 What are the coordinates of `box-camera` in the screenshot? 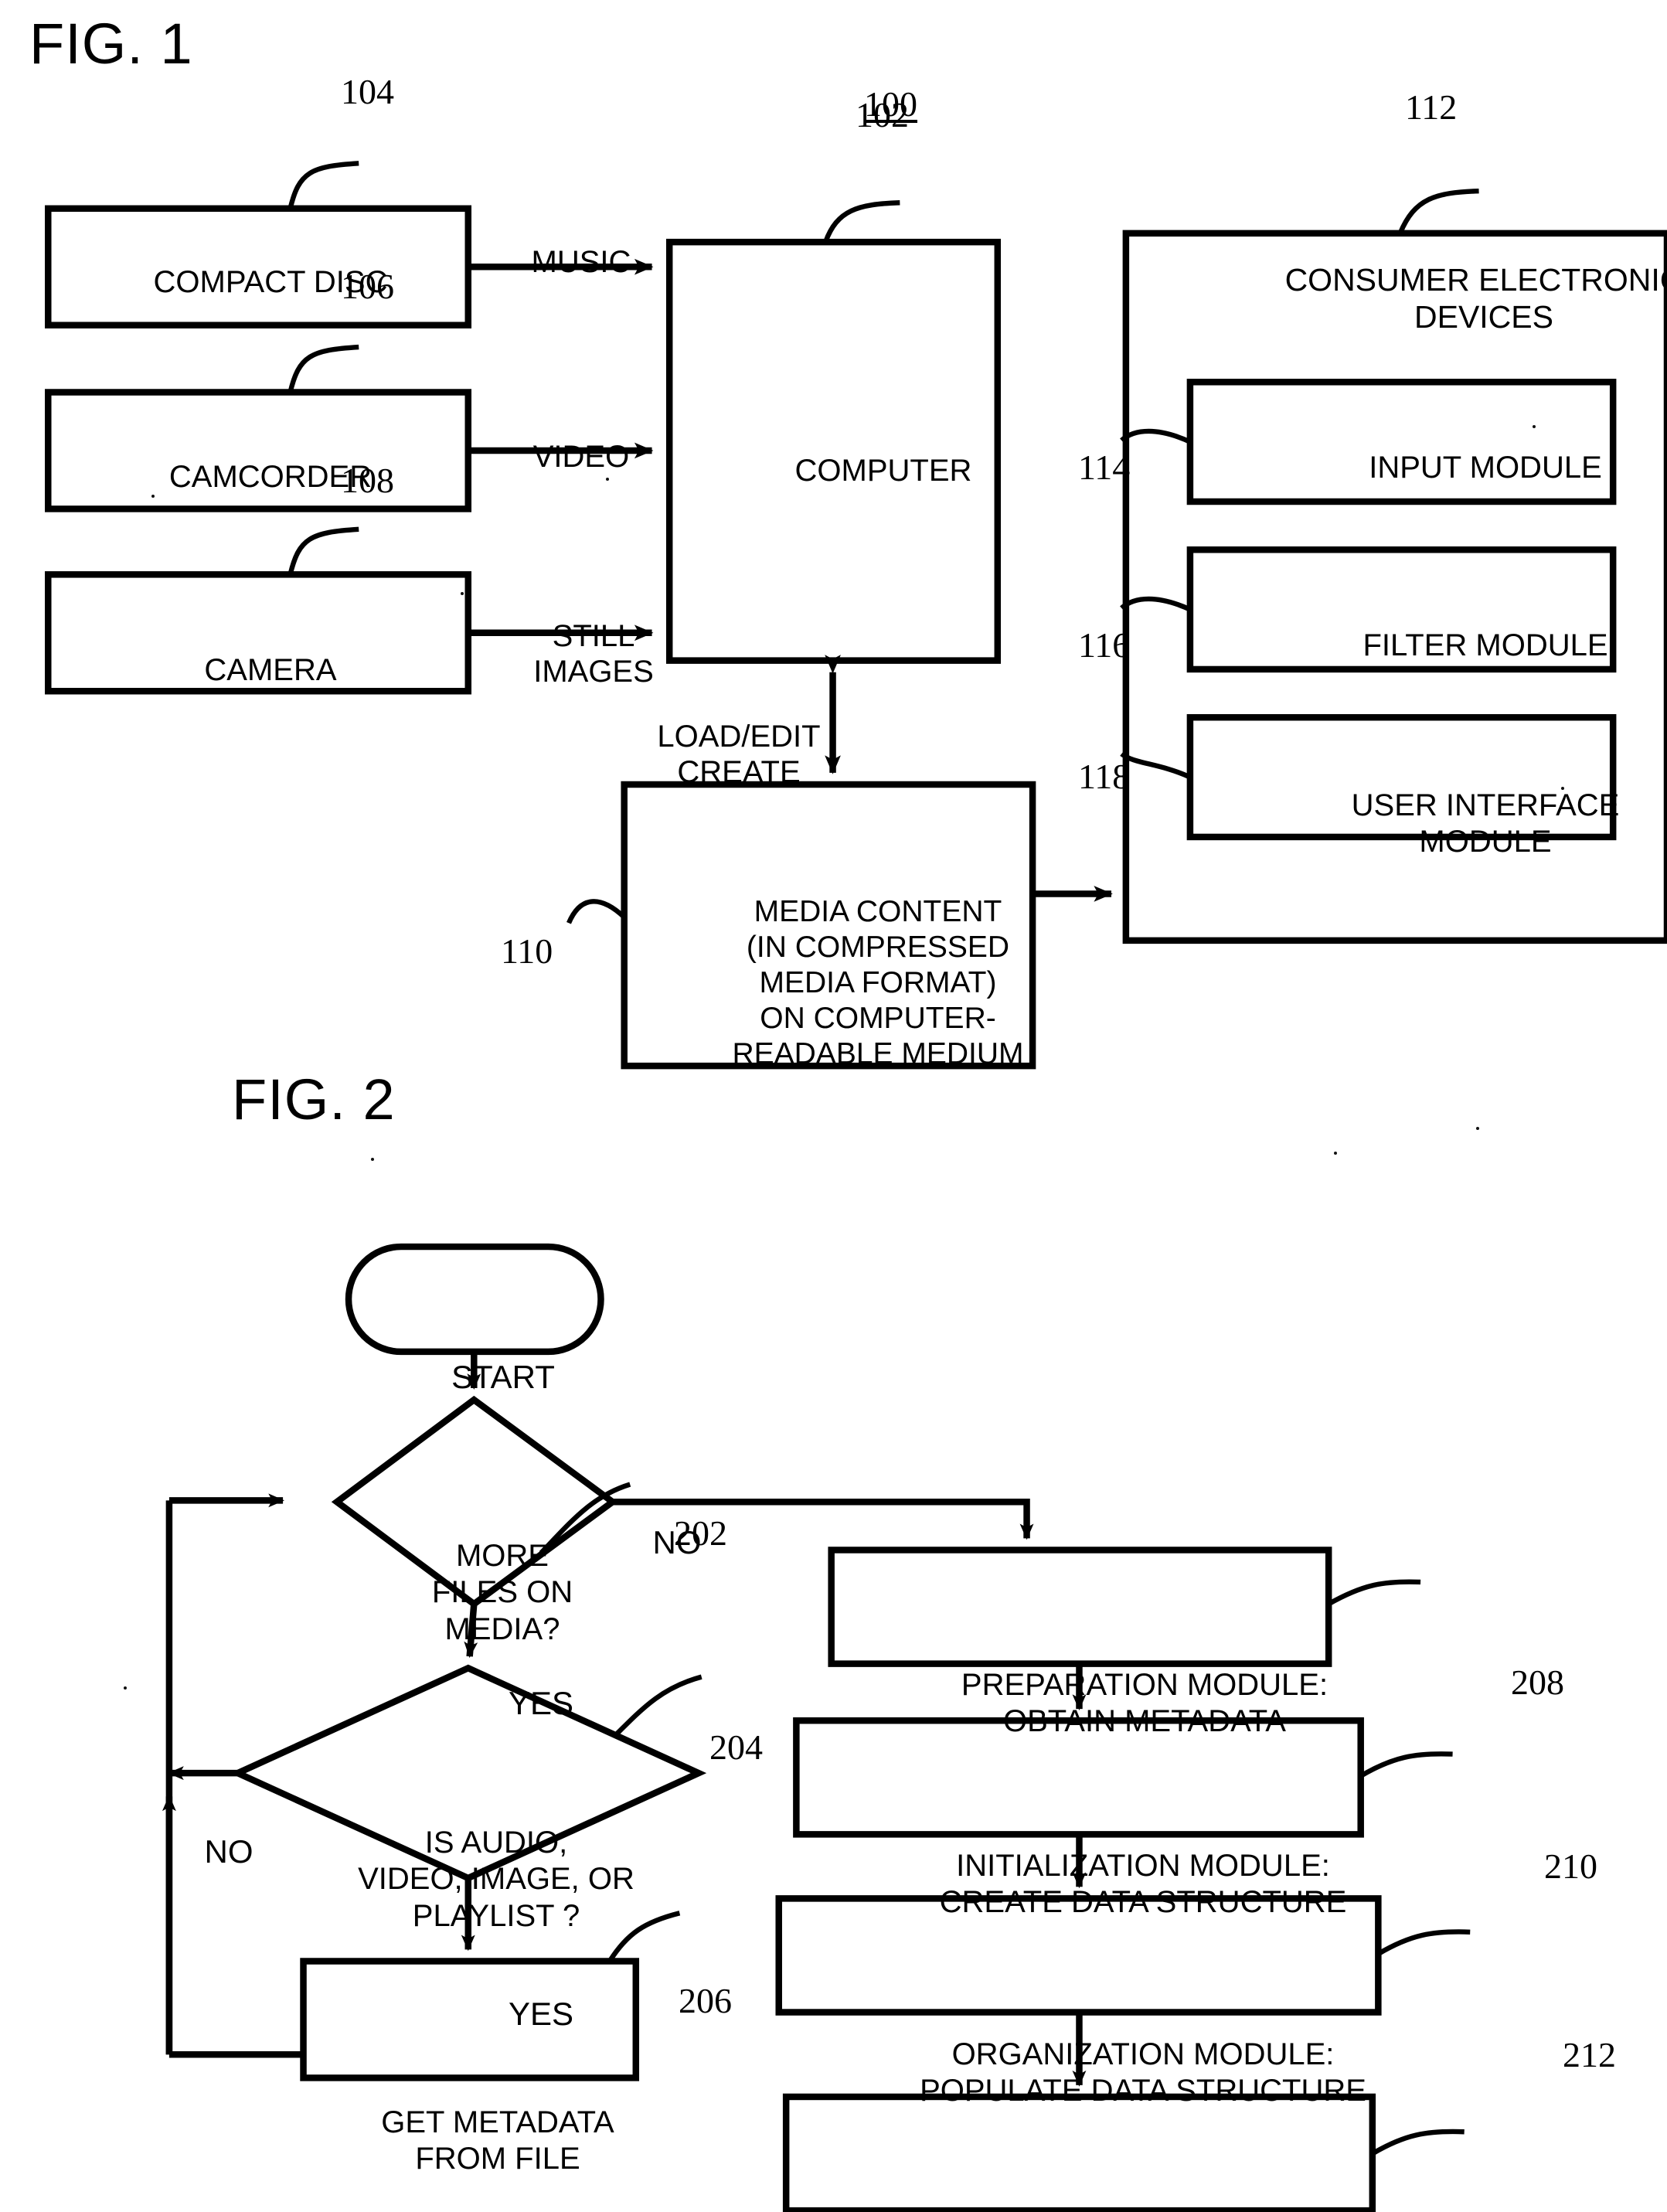 It's located at (258, 633).